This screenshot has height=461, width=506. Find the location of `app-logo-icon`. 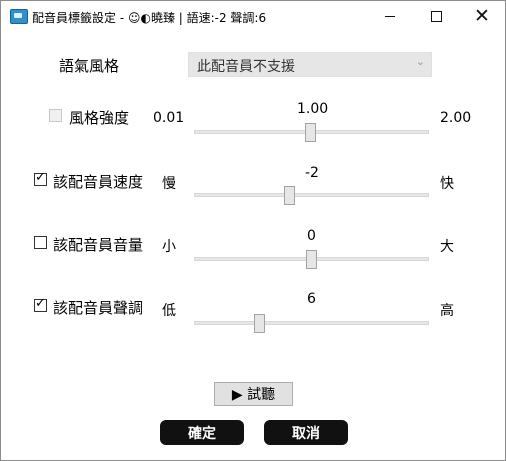

app-logo-icon is located at coordinates (19, 16).